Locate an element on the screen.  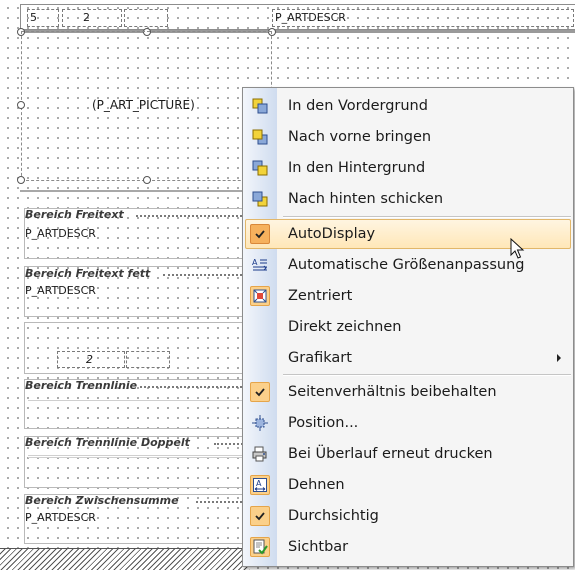
menu-item-label: Sichtbar is located at coordinates (318, 547).